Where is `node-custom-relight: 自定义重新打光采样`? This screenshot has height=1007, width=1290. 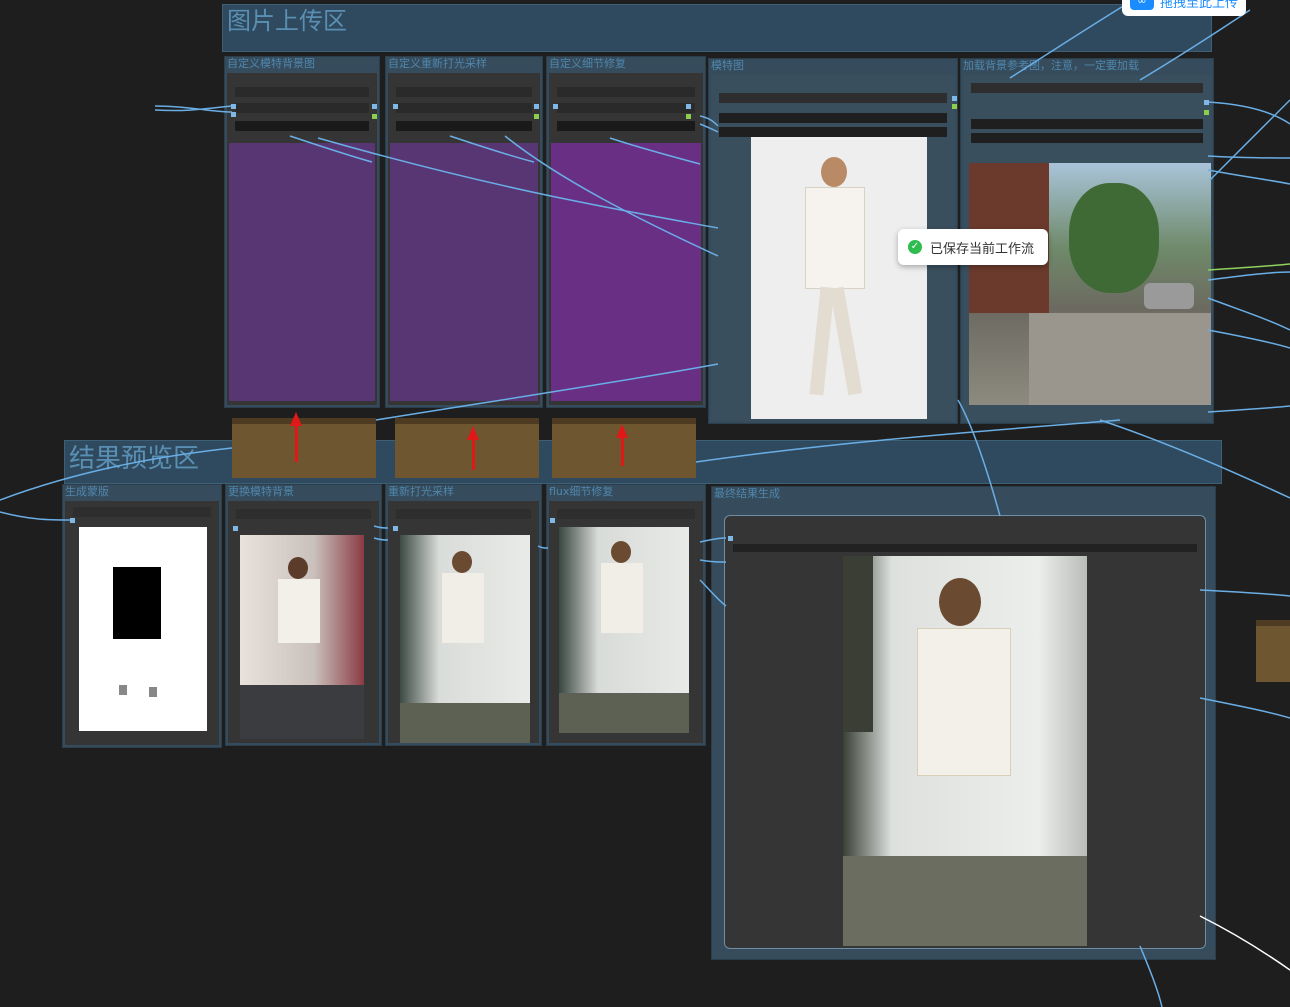 node-custom-relight: 自定义重新打光采样 is located at coordinates (464, 232).